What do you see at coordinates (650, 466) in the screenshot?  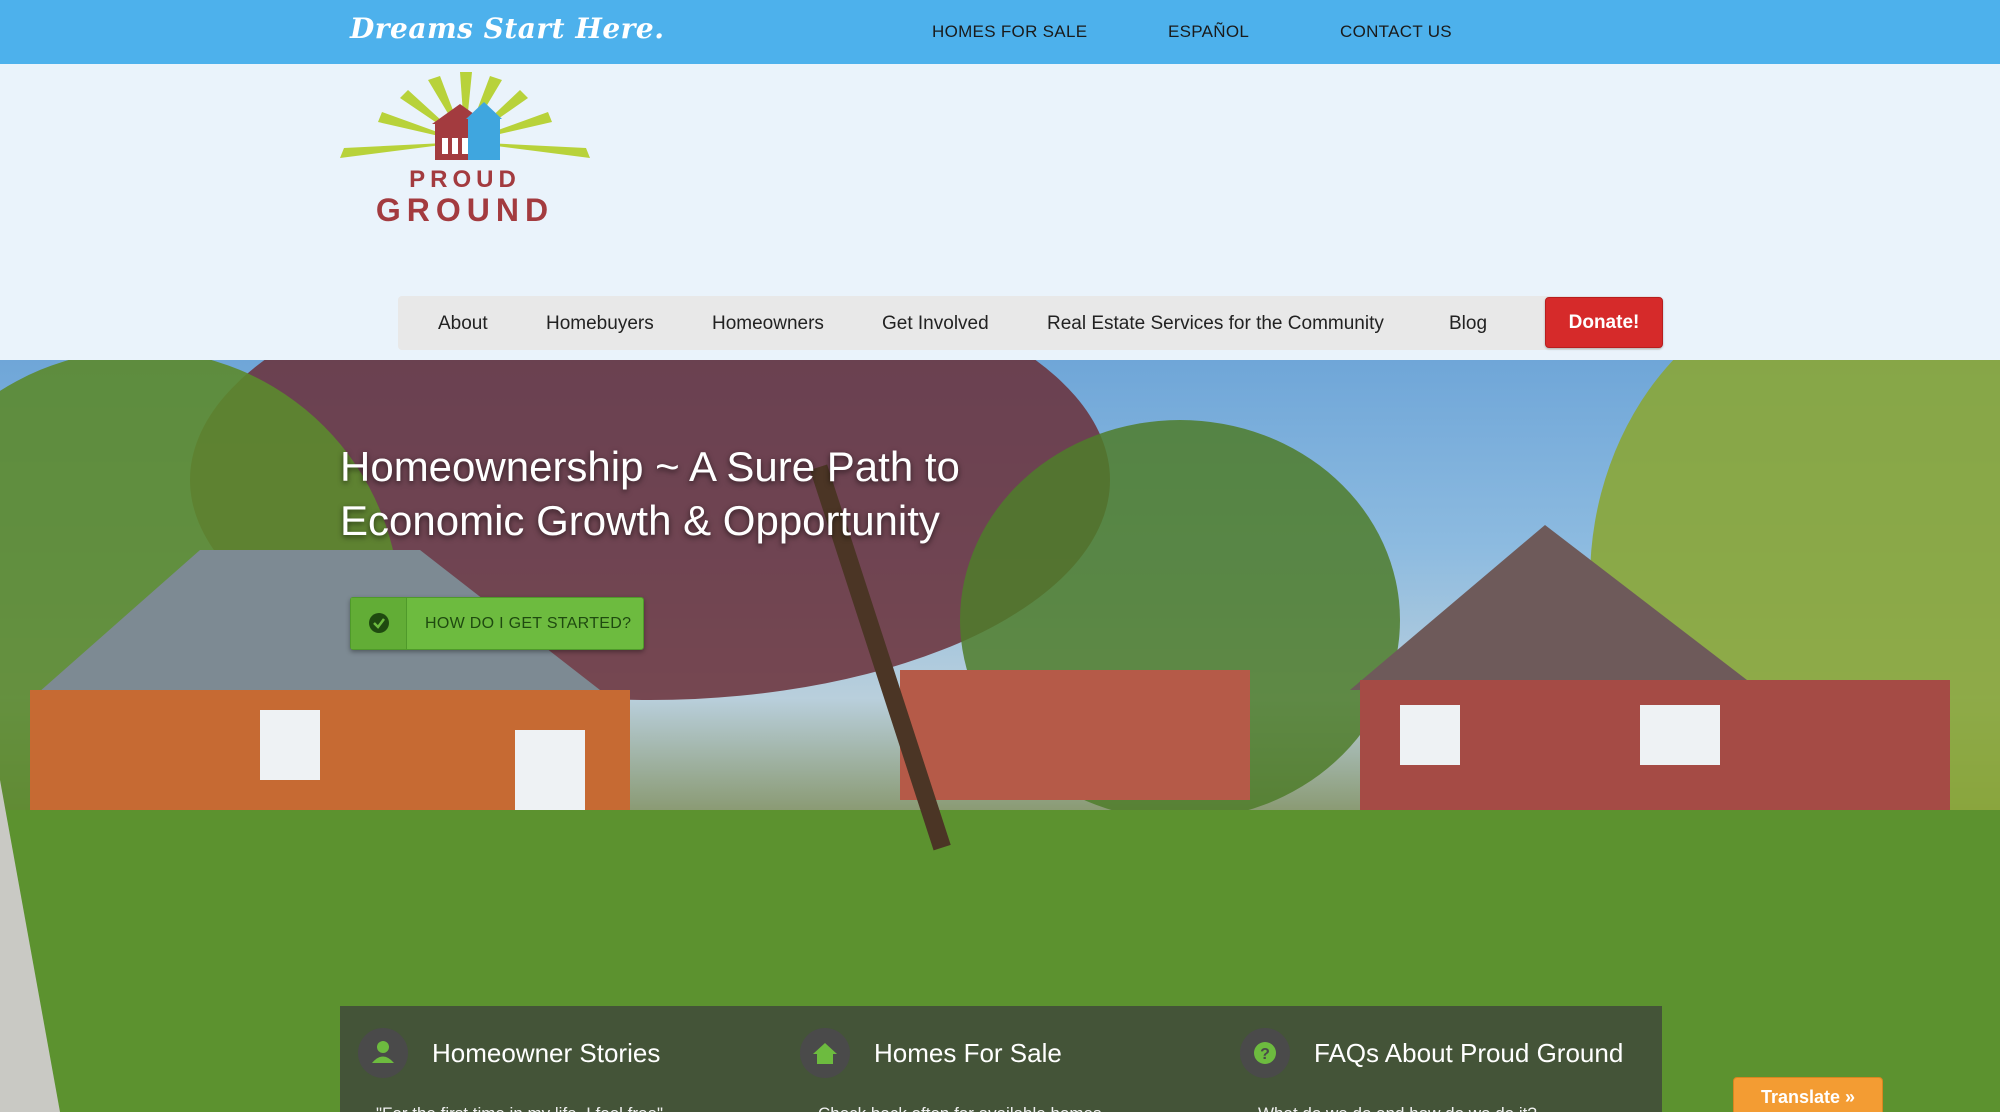 I see `hero-title-line-1: Homeownership ~ A Sure Path to` at bounding box center [650, 466].